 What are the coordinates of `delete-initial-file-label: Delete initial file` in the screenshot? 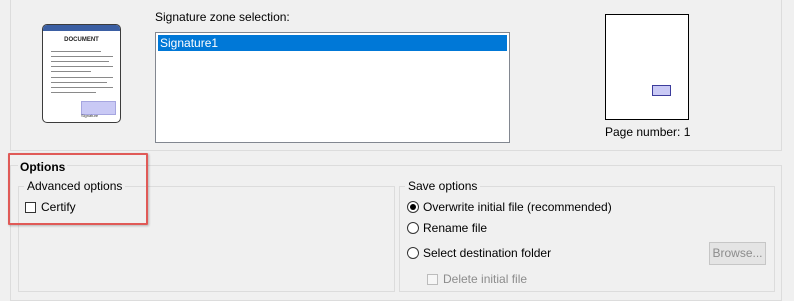 It's located at (485, 279).